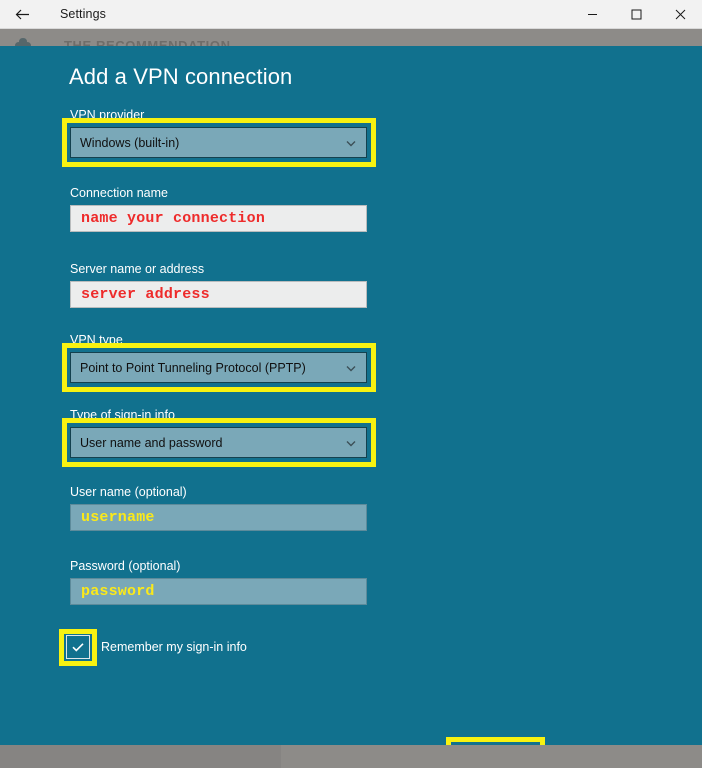 Image resolution: width=702 pixels, height=768 pixels. Describe the element at coordinates (351, 14) in the screenshot. I see `title-bar: Settings` at that location.